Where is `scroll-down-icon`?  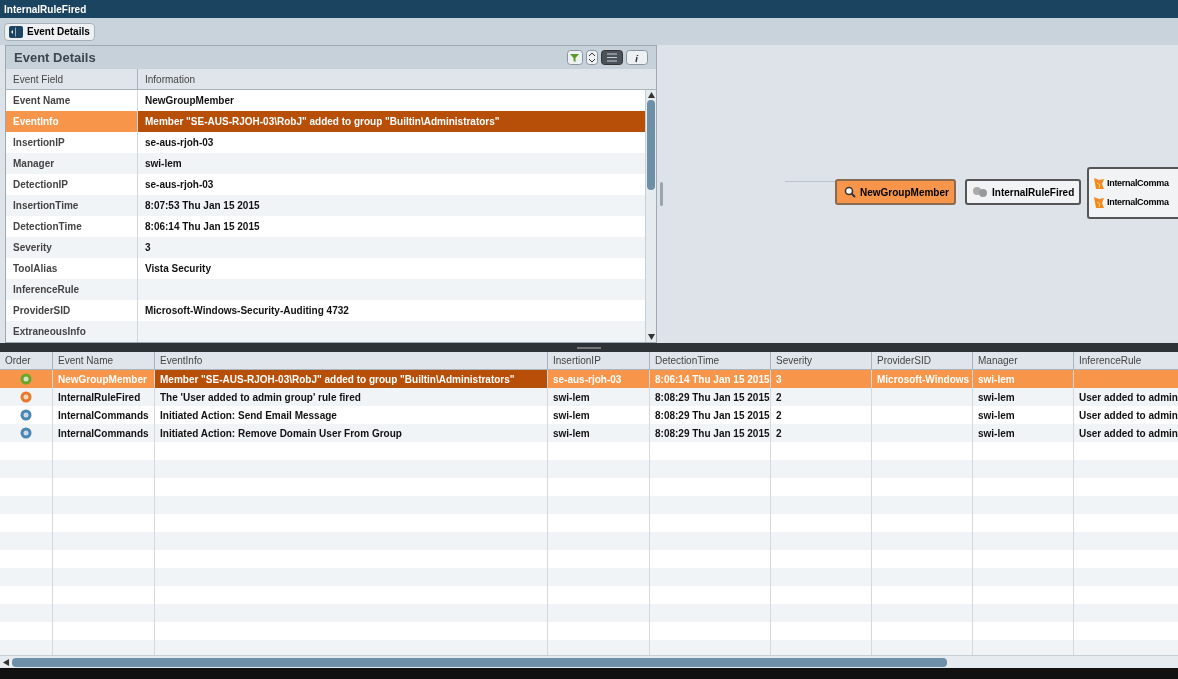
scroll-down-icon is located at coordinates (651, 337).